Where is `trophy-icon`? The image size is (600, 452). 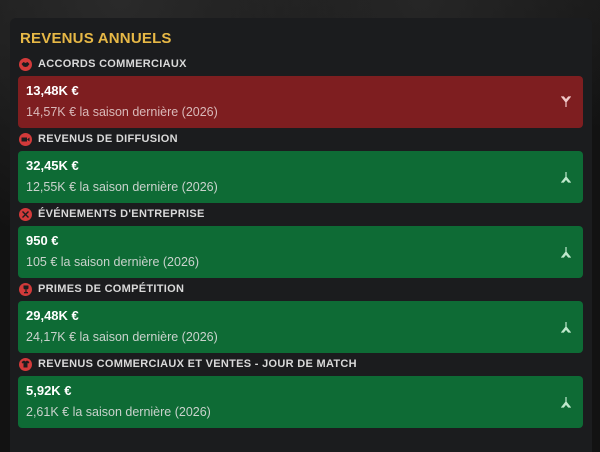
trophy-icon is located at coordinates (25, 289).